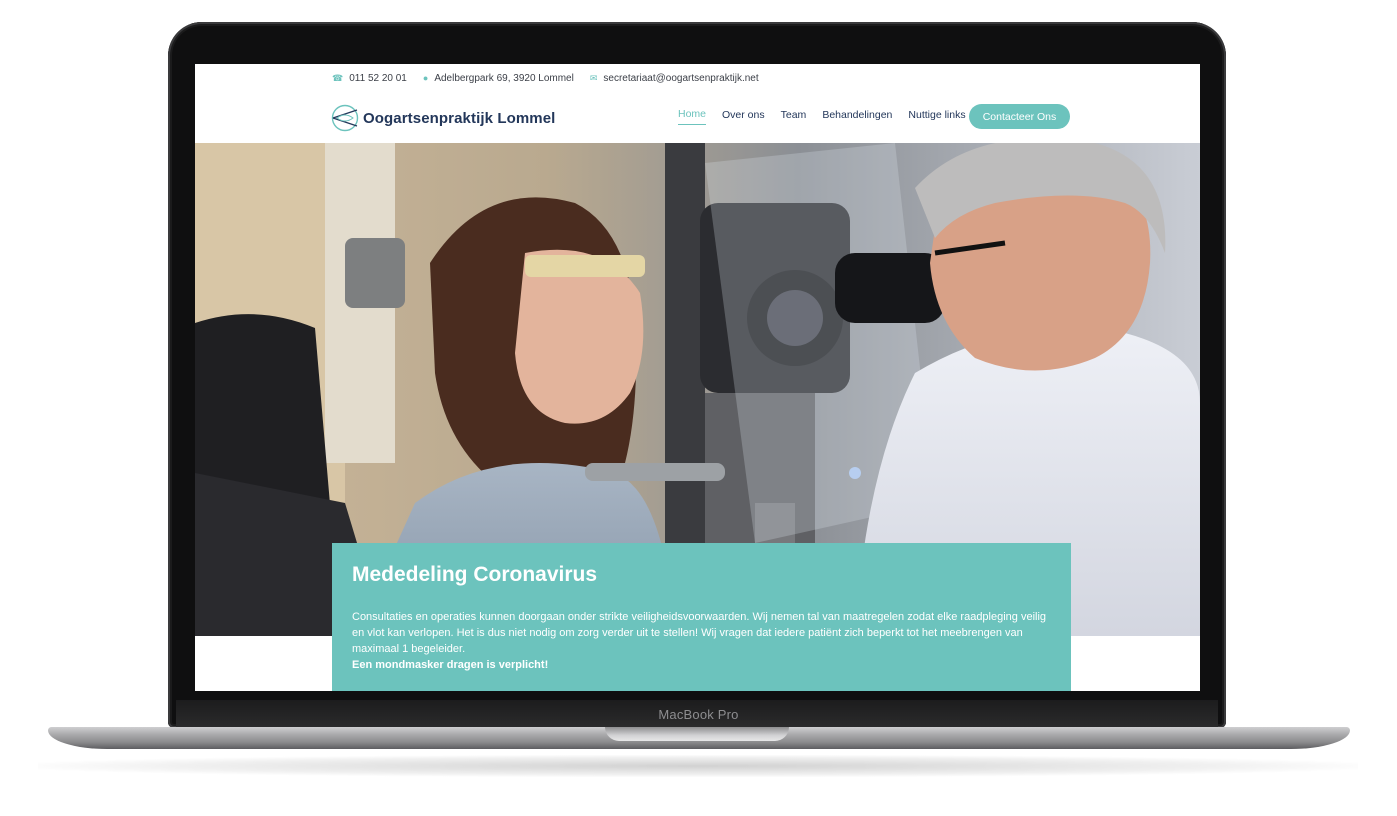  What do you see at coordinates (450, 665) in the screenshot?
I see `notice-emphasis: Een mondmasker dragen is verplicht!` at bounding box center [450, 665].